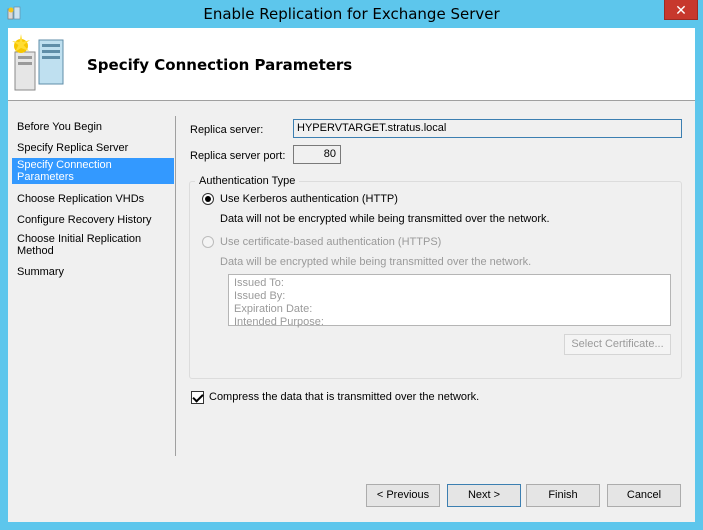  What do you see at coordinates (227, 130) in the screenshot?
I see `replica-server-label: Replica server:` at bounding box center [227, 130].